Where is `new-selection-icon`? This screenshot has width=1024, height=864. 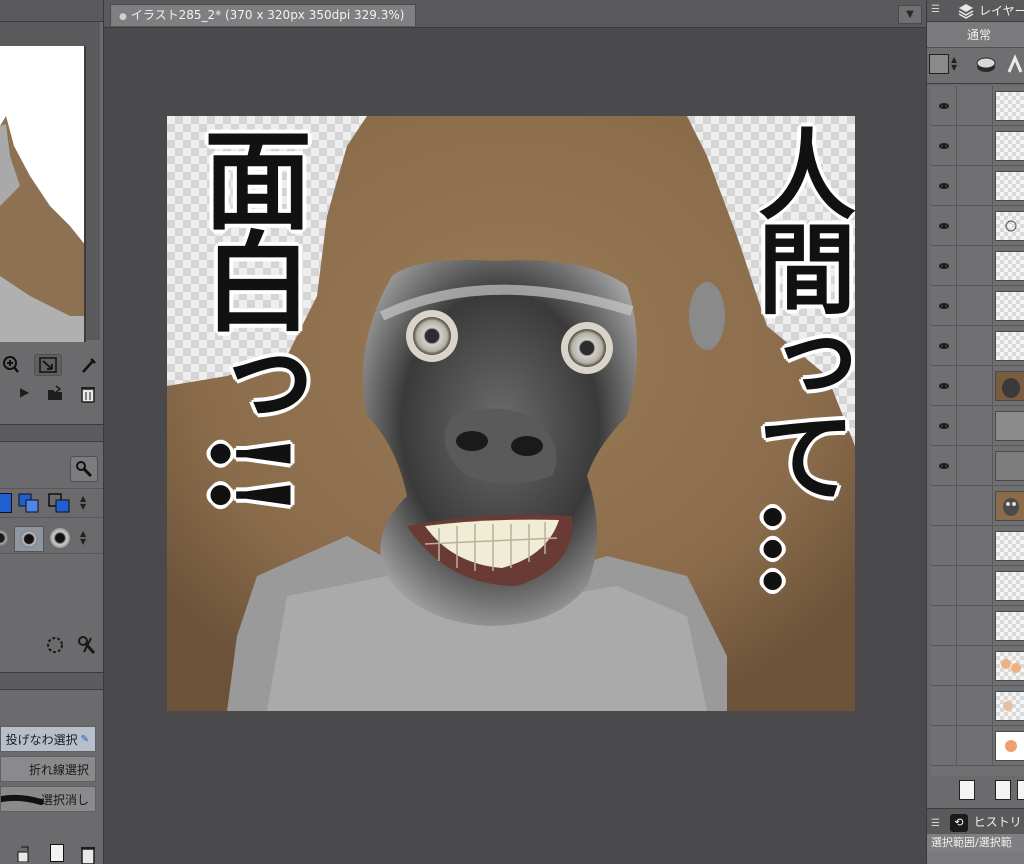 new-selection-icon is located at coordinates (6, 503).